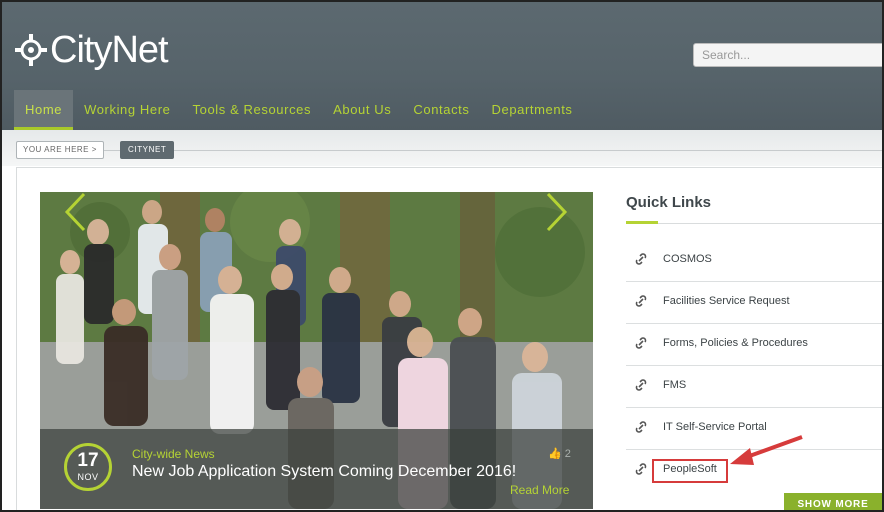 The height and width of the screenshot is (512, 884). Describe the element at coordinates (833, 501) in the screenshot. I see `show-more-button: SHOW MORE` at that location.